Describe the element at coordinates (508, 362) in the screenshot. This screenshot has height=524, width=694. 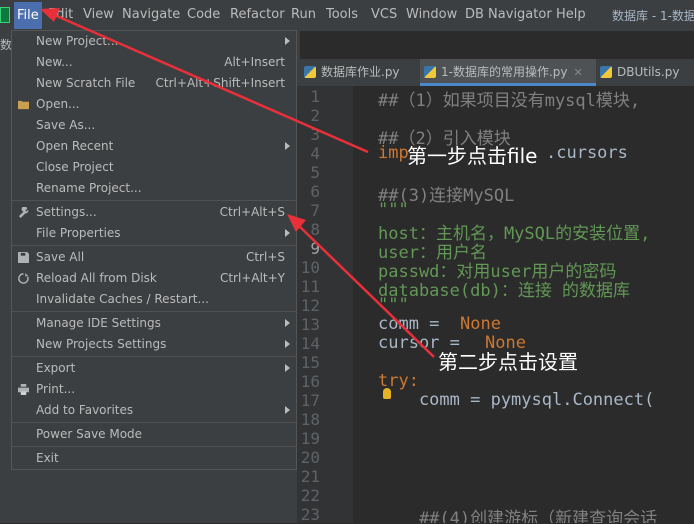
I see `annotation-step2: 第二步点击设置` at that location.